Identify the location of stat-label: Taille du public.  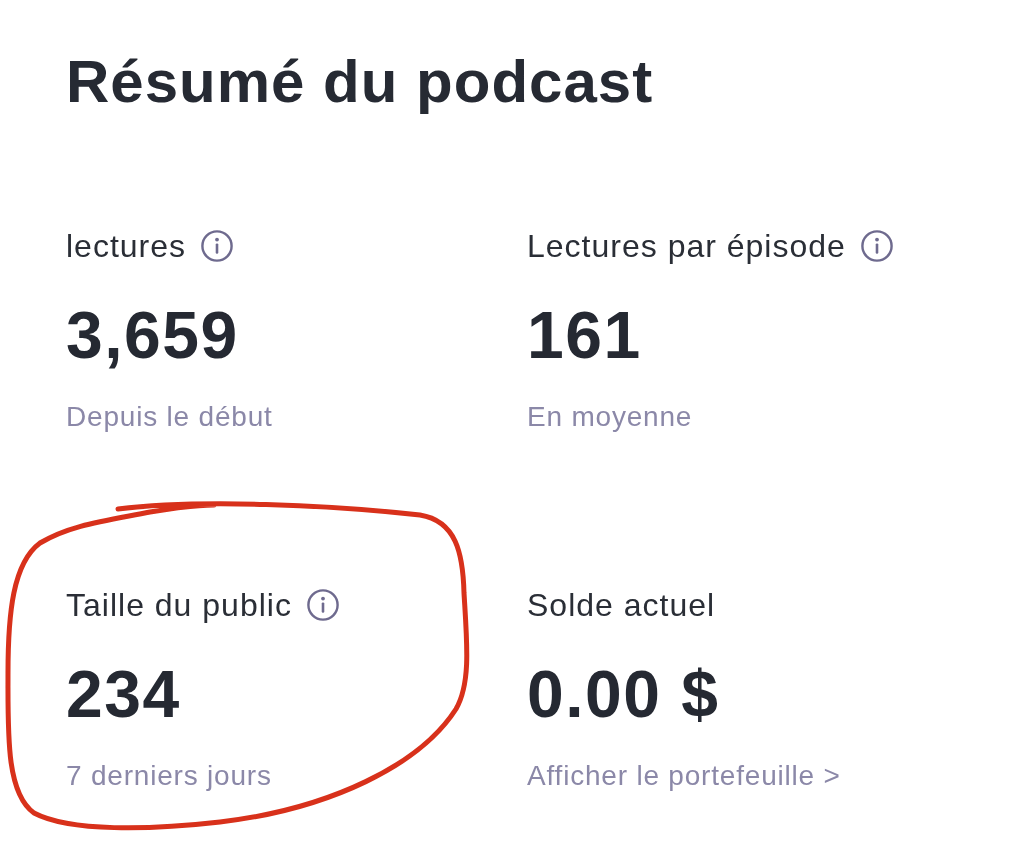
(179, 605).